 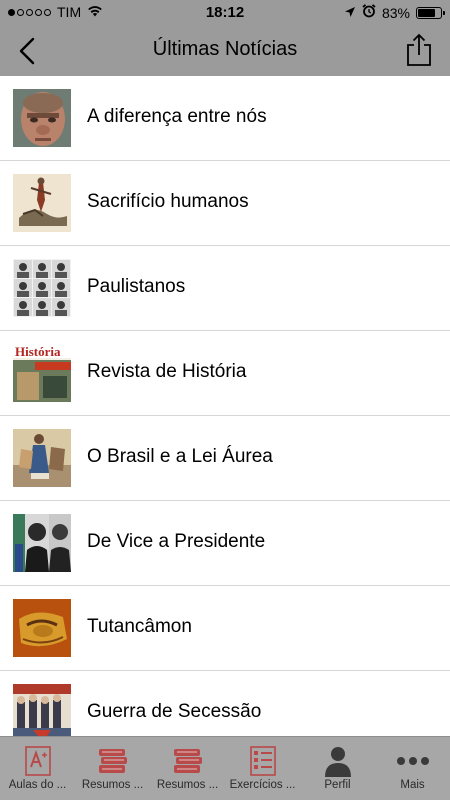 I want to click on battery-icon, so click(x=430, y=12).